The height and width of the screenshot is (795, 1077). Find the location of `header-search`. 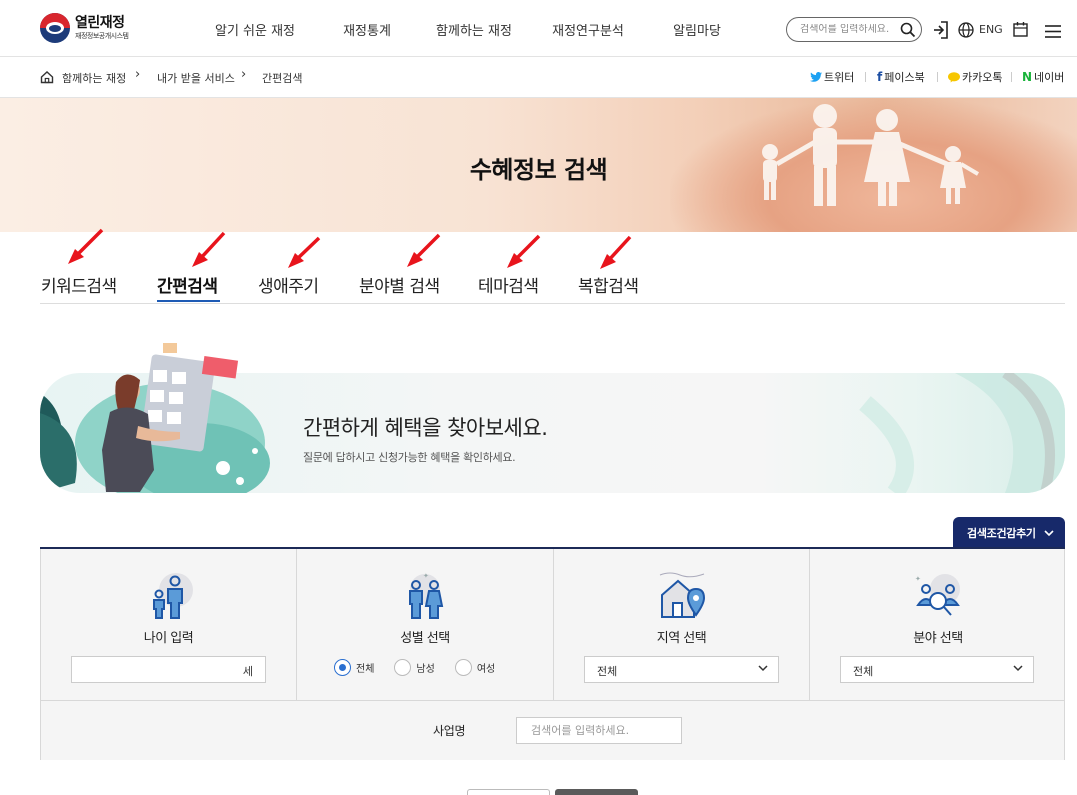

header-search is located at coordinates (854, 29).